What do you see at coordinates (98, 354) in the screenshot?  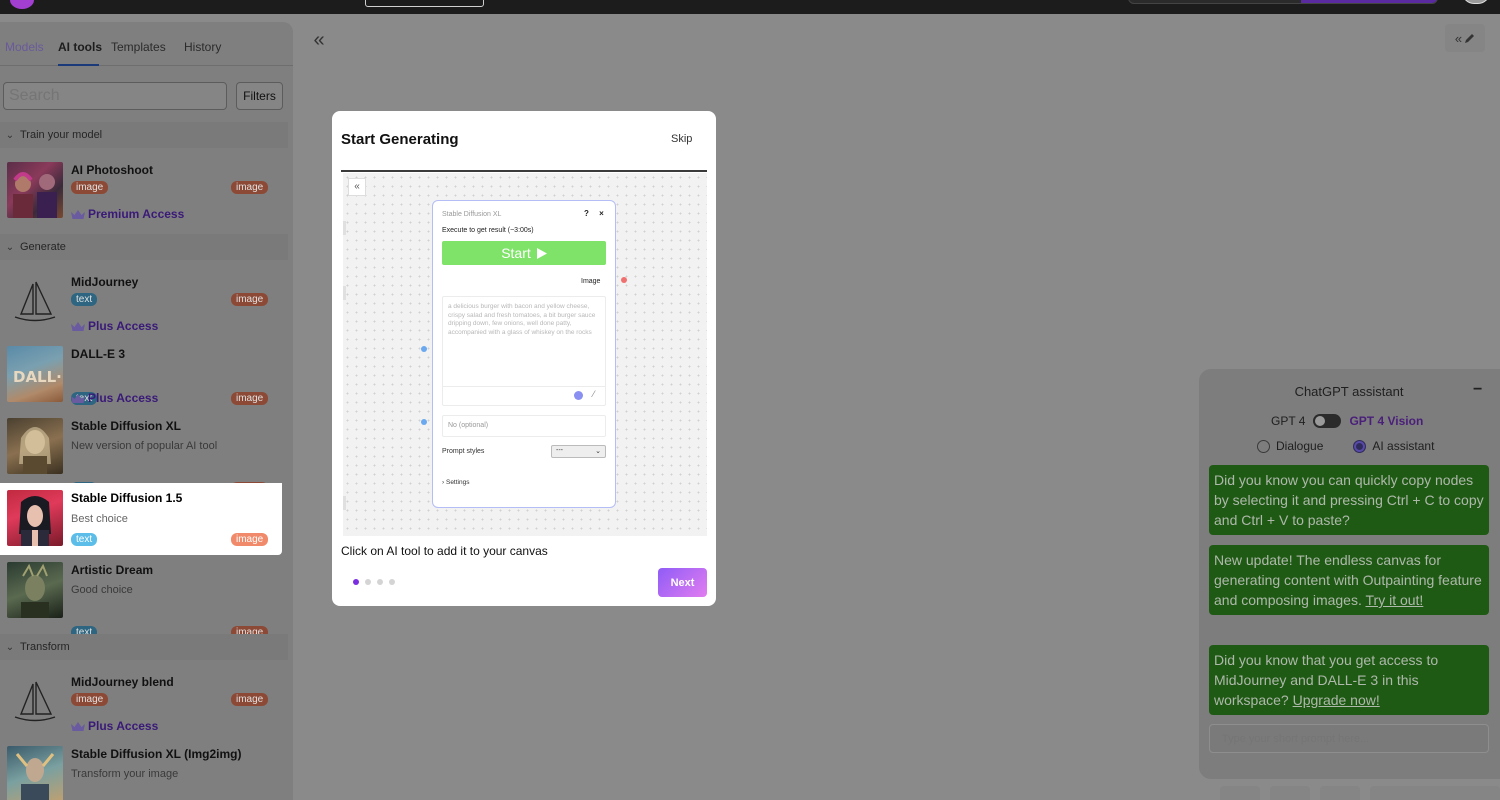 I see `tool-name: DALL-E 3` at bounding box center [98, 354].